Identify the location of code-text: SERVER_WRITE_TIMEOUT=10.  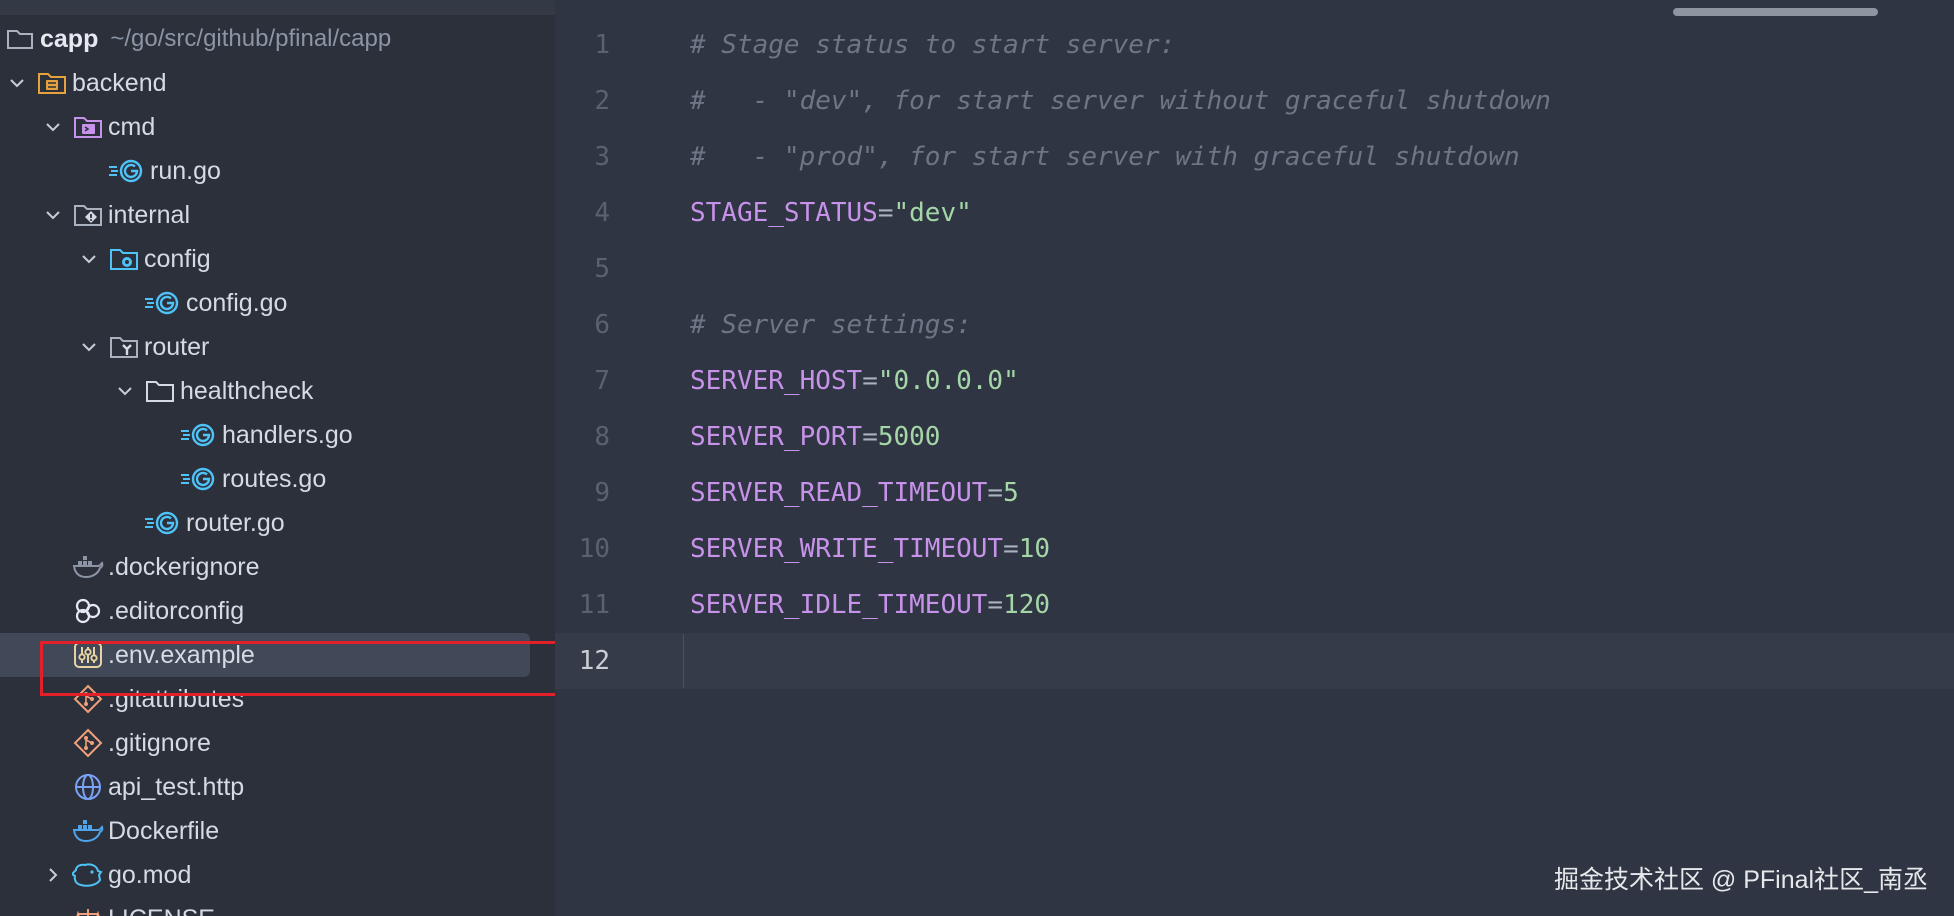
(870, 549).